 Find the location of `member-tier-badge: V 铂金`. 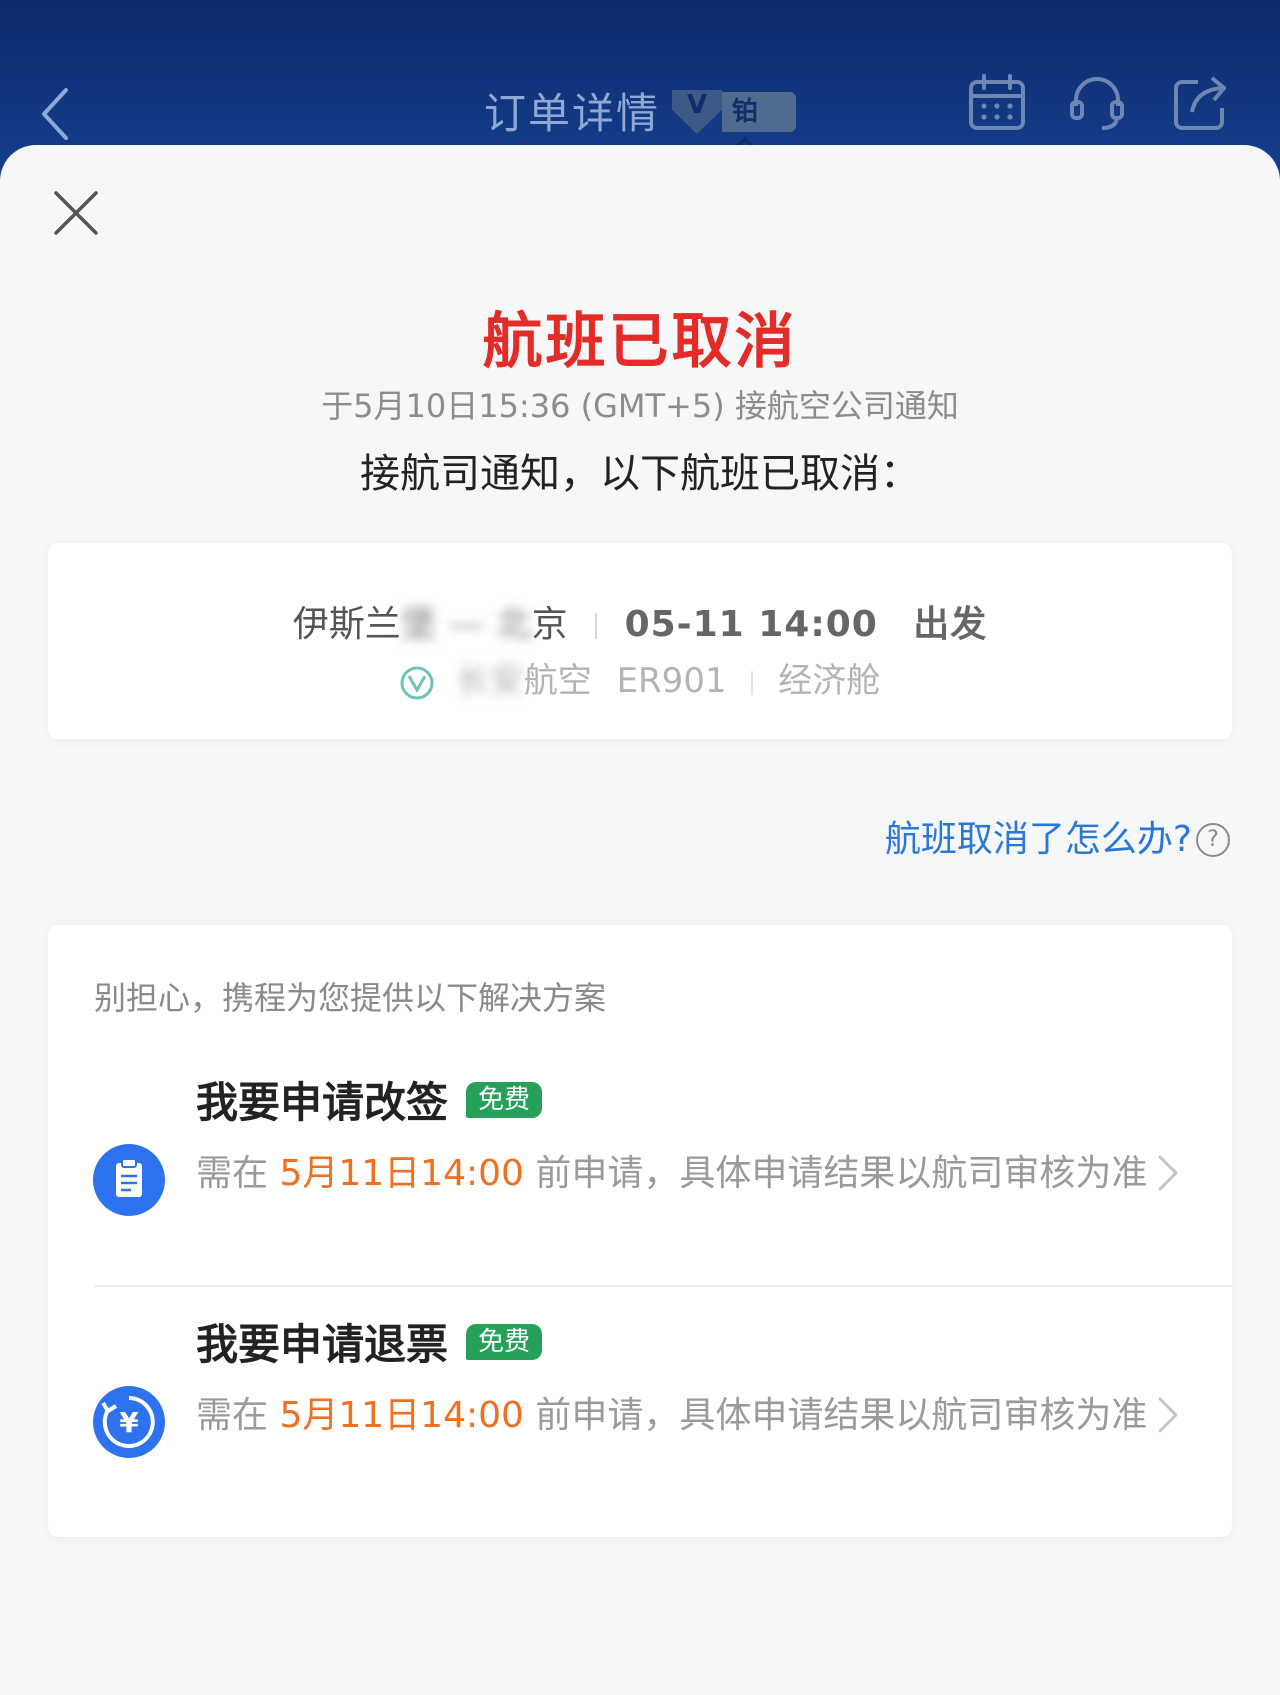

member-tier-badge: V 铂金 is located at coordinates (734, 128).